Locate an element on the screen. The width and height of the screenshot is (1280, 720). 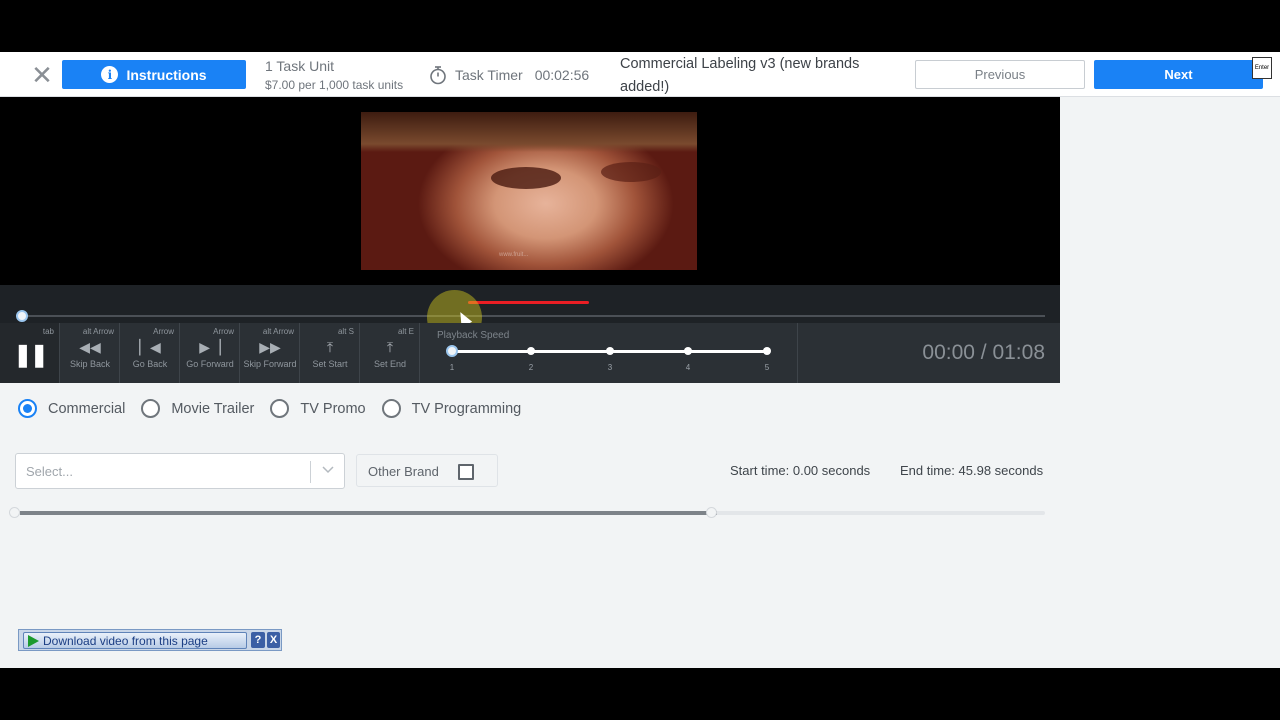
range-fill is located at coordinates (368, 513).